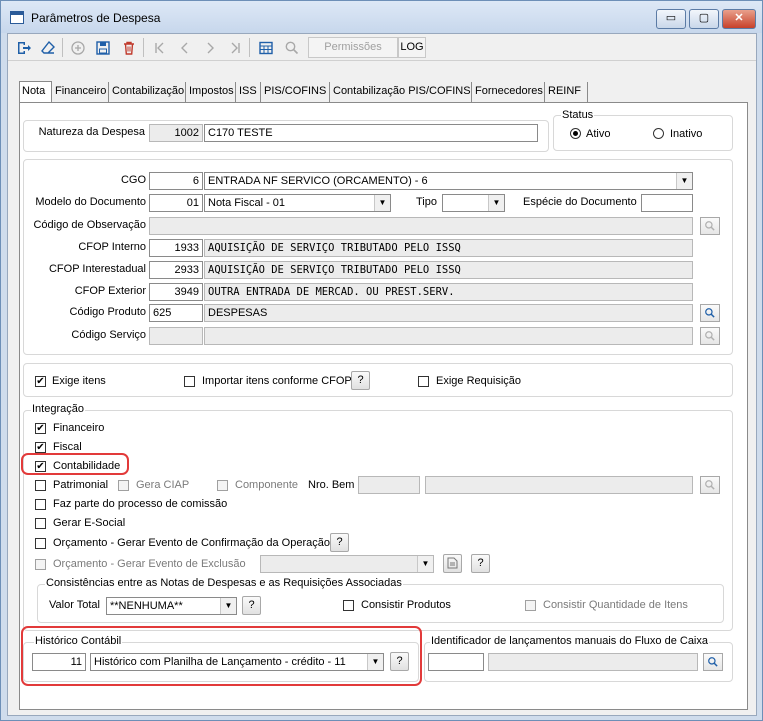  I want to click on fluxo-desc-field, so click(593, 662).